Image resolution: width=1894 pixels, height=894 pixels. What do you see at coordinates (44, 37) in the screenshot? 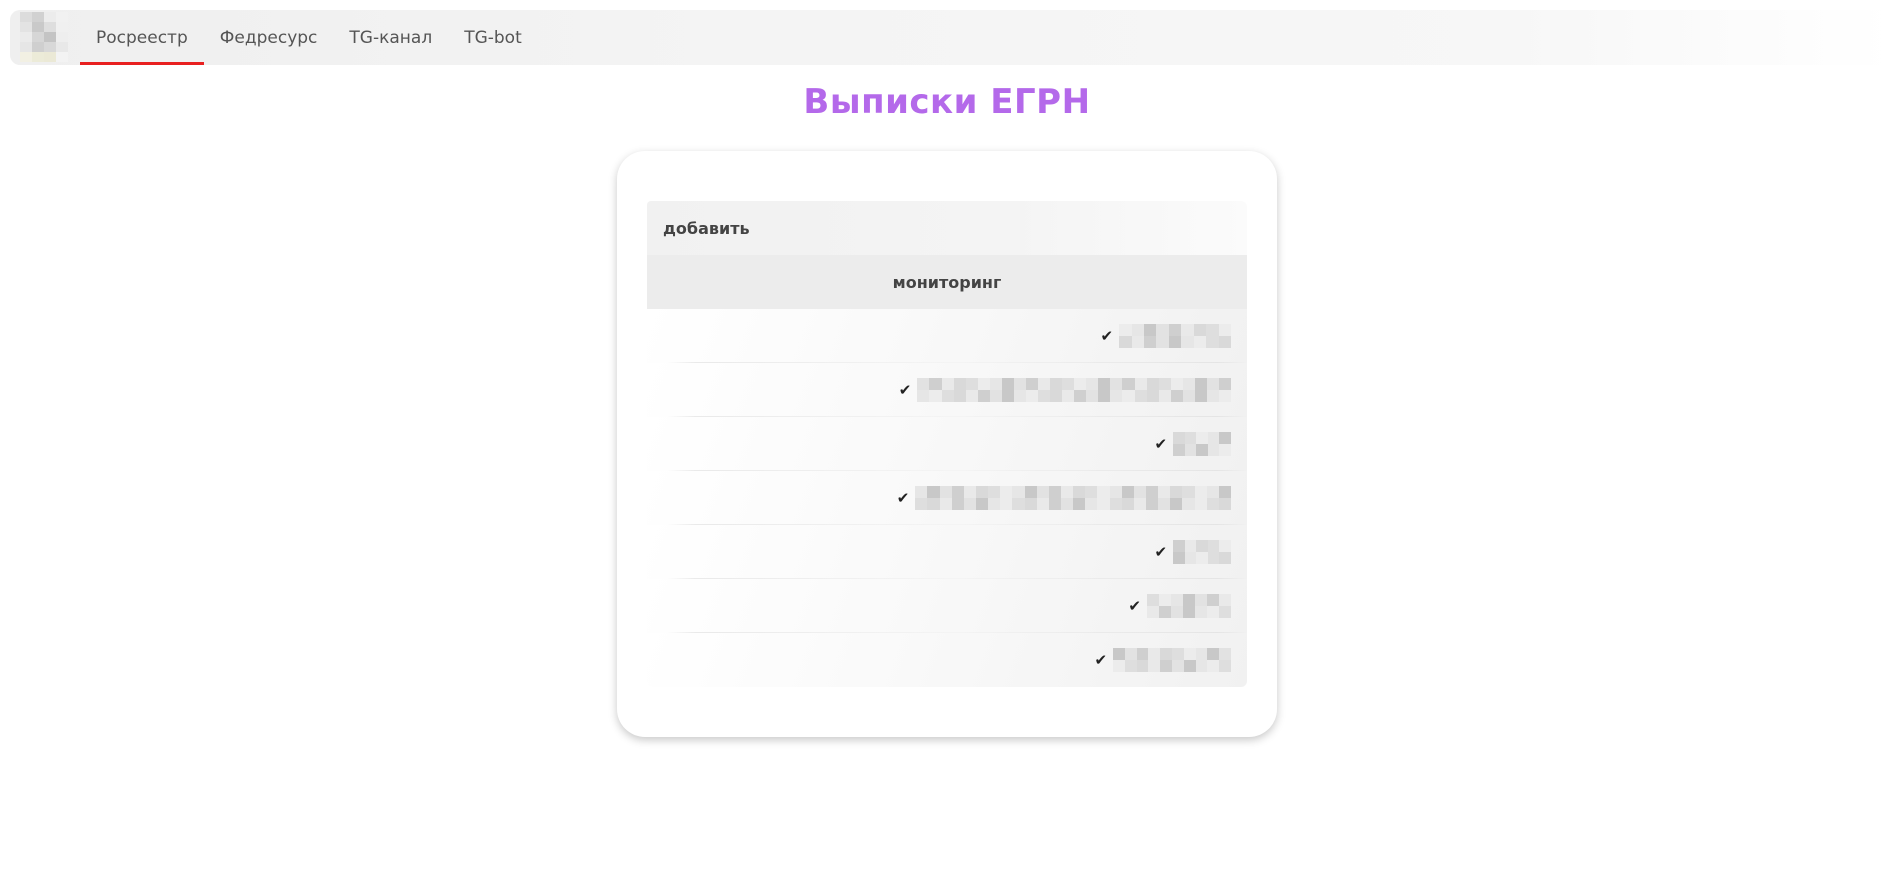
I see `logo-icon` at bounding box center [44, 37].